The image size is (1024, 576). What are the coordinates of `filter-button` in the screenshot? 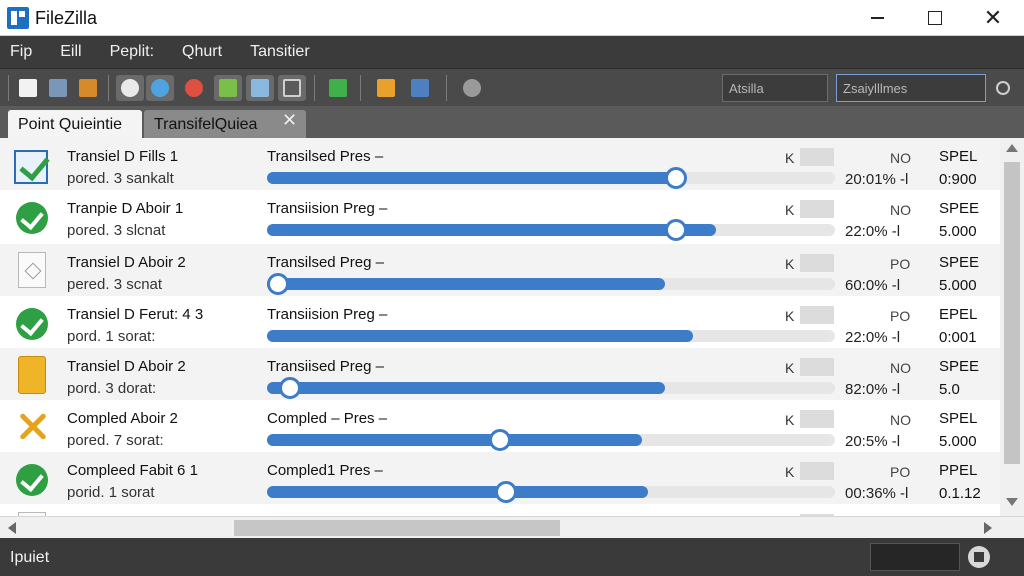 It's located at (260, 88).